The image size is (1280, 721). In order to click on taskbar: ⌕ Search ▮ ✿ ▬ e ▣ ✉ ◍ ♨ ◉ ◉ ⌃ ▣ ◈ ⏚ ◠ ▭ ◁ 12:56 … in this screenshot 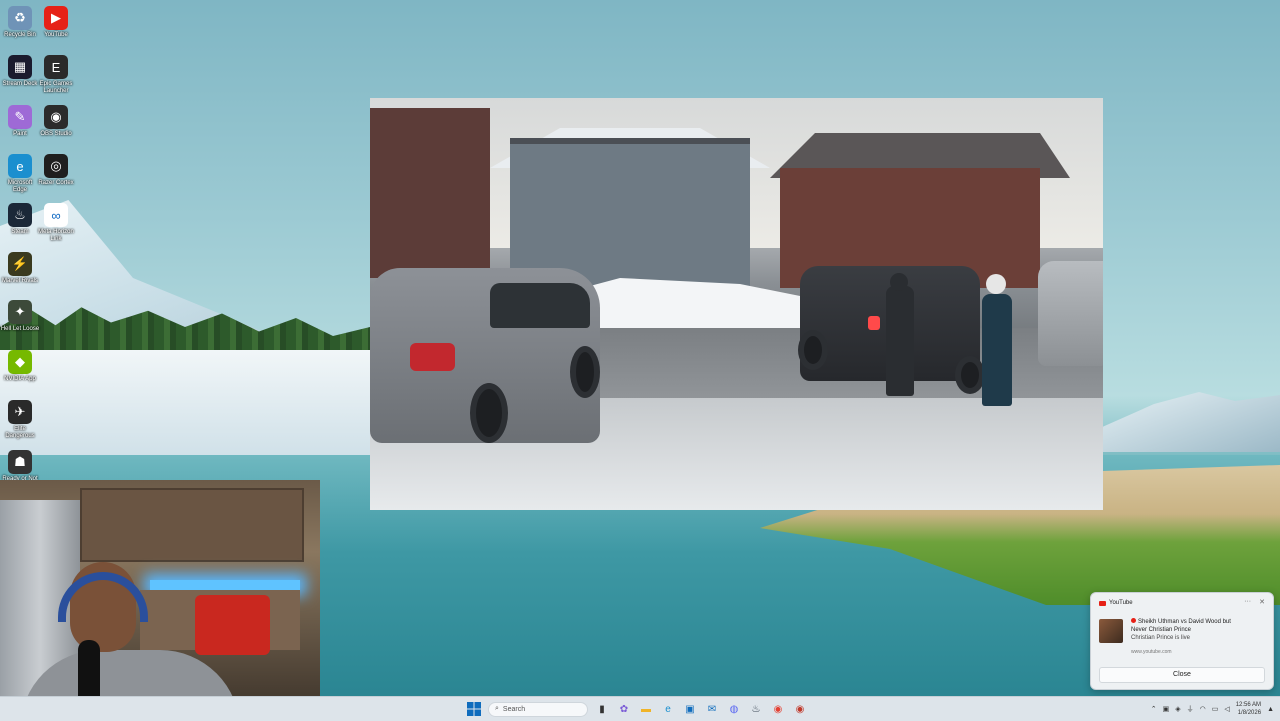, I will do `click(640, 708)`.